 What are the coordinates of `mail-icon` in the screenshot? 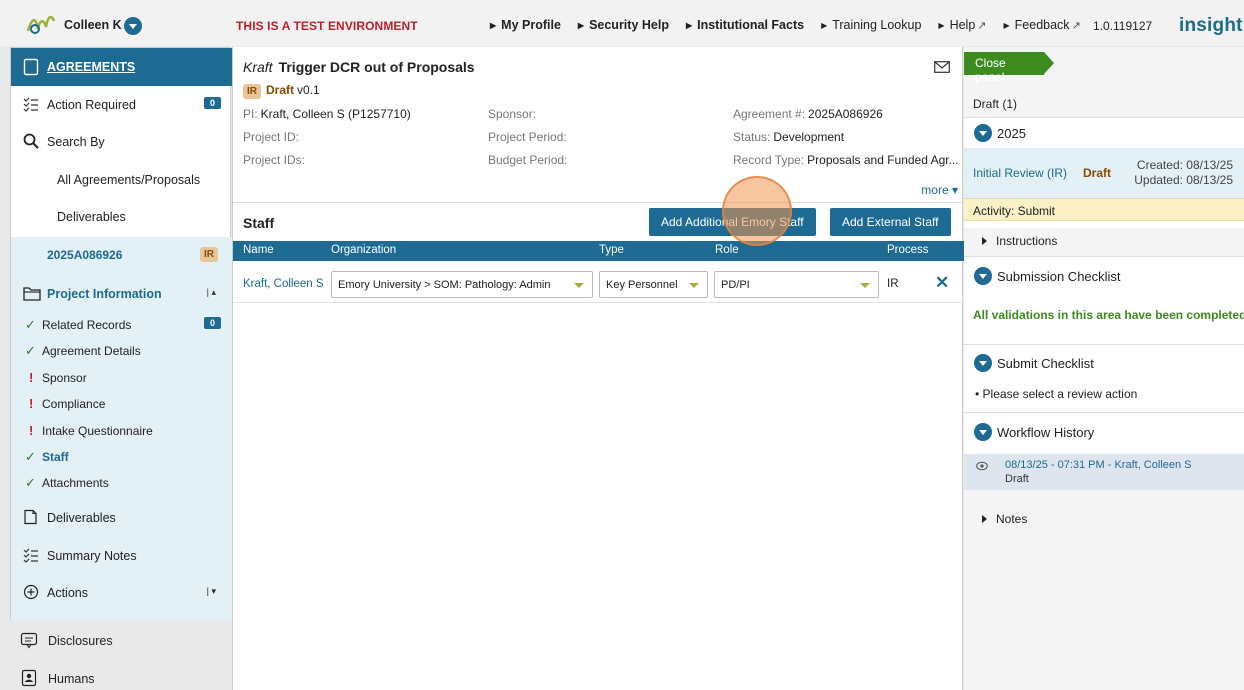 It's located at (942, 67).